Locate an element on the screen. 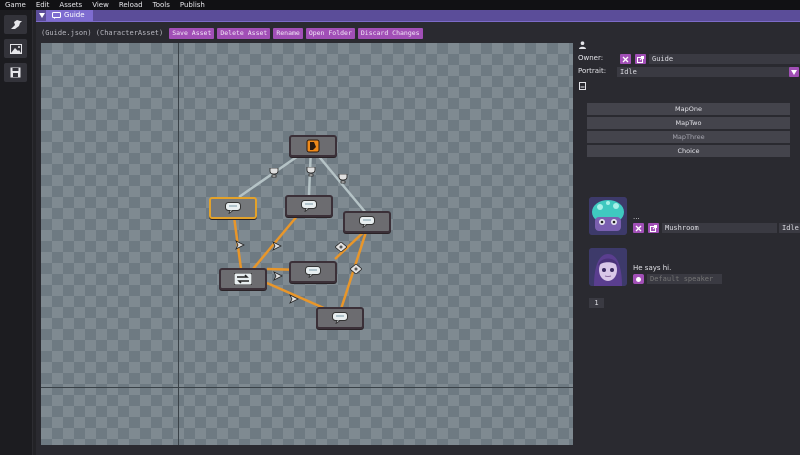  save-asset-button: Save Asset is located at coordinates (192, 33).